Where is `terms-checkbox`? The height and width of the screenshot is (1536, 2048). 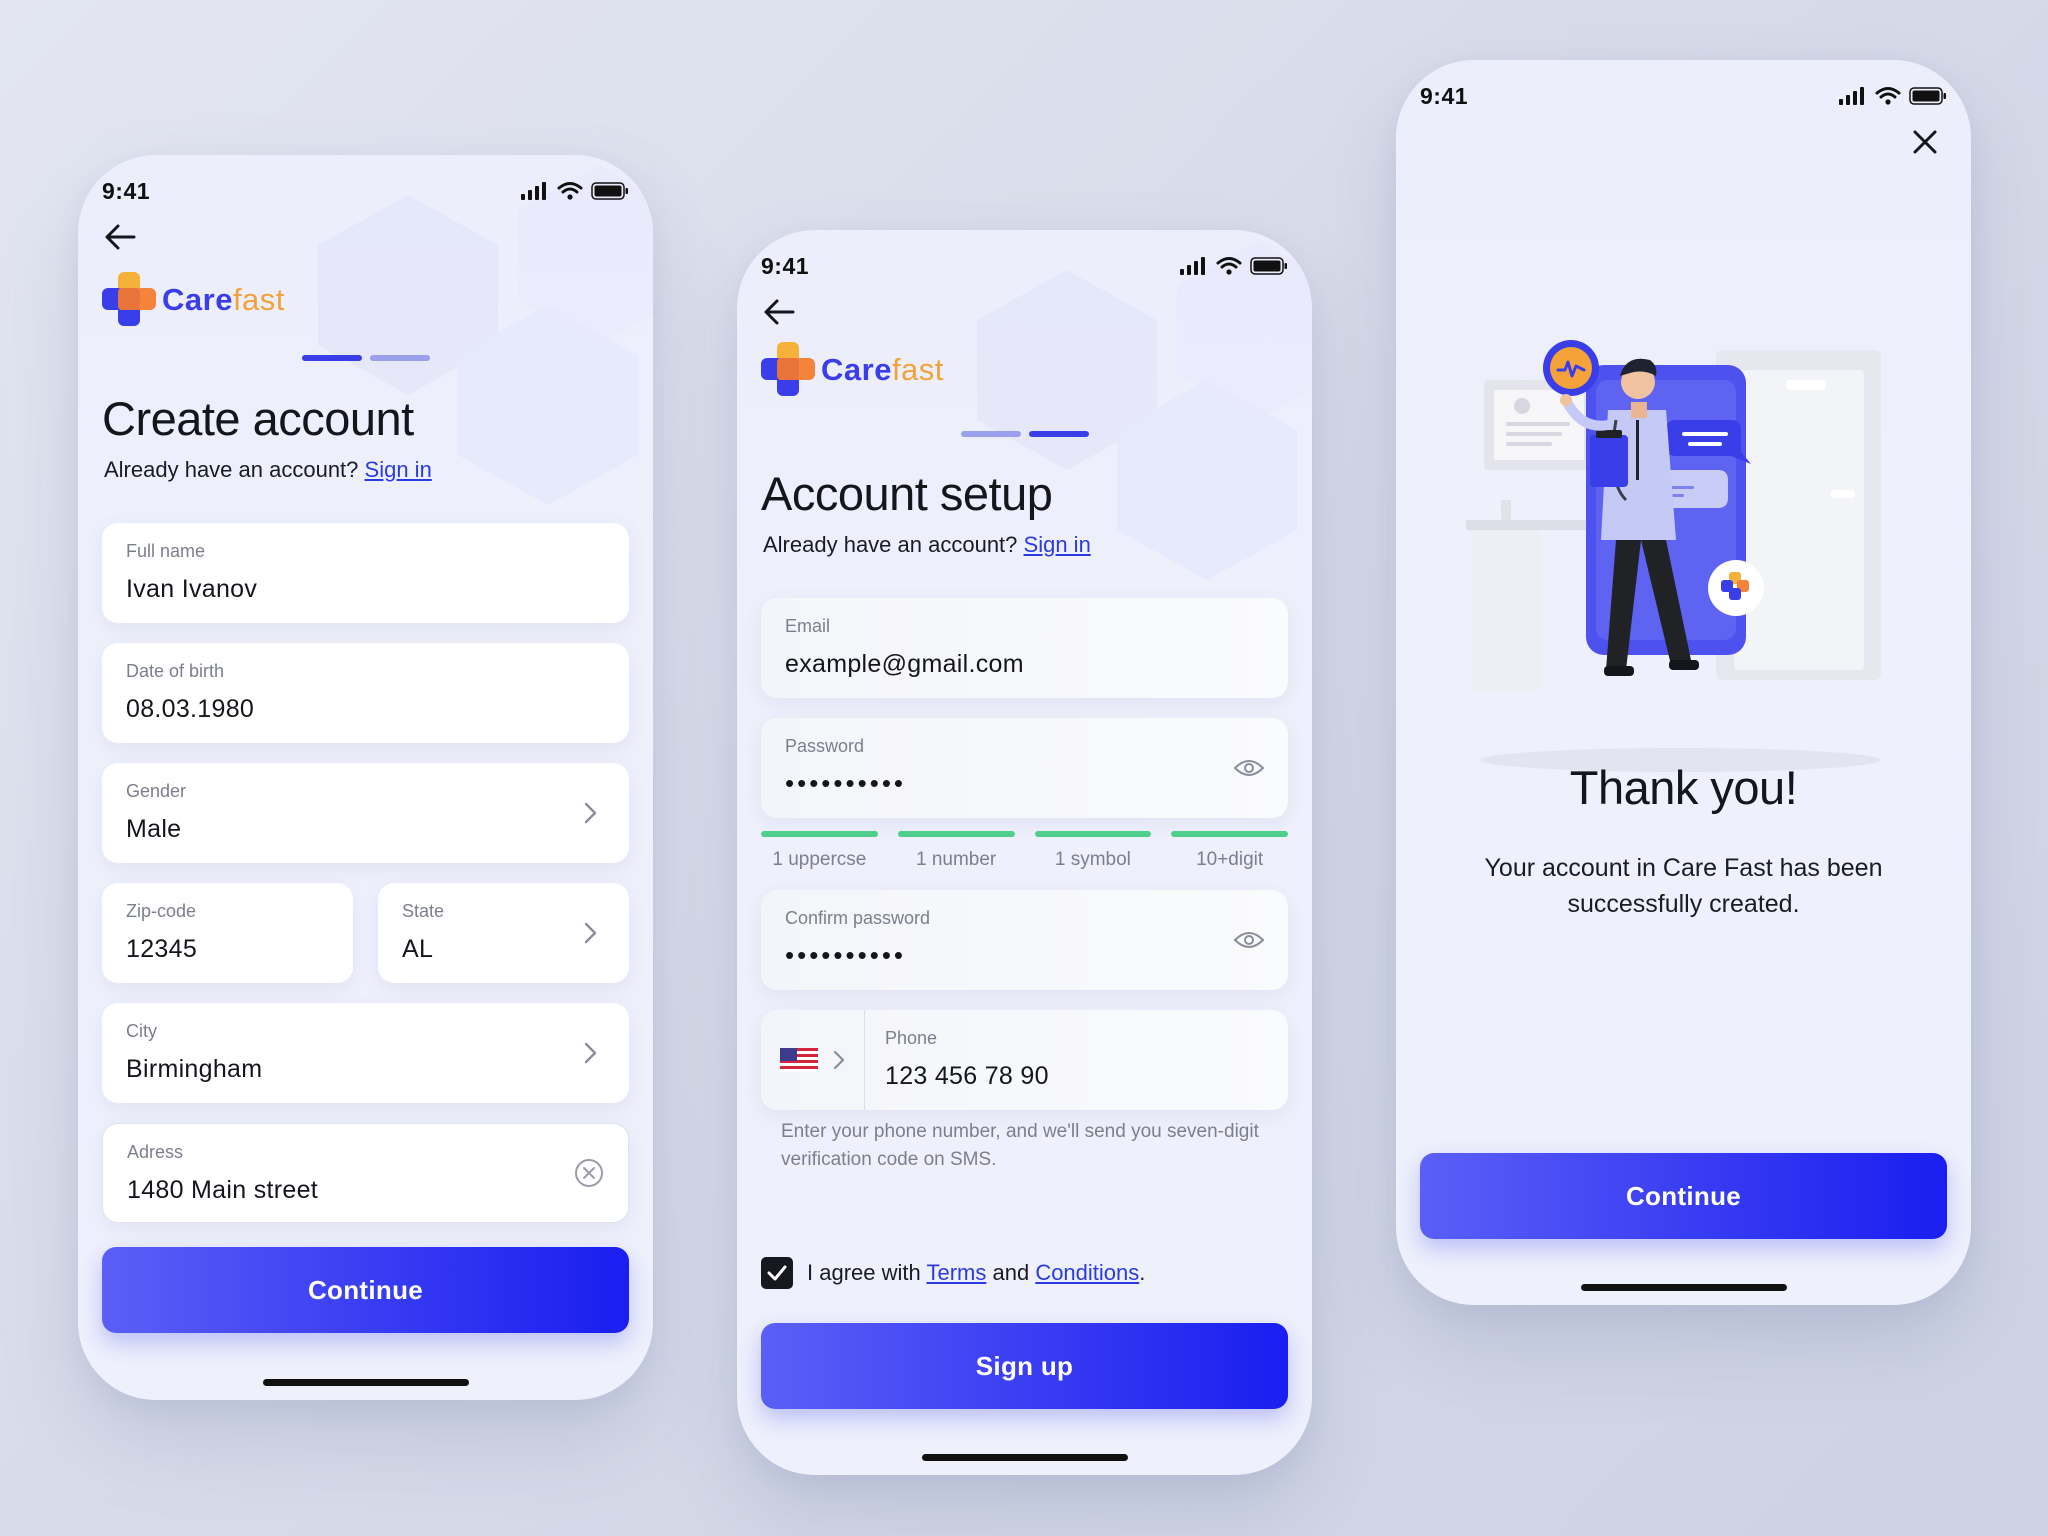 terms-checkbox is located at coordinates (777, 1273).